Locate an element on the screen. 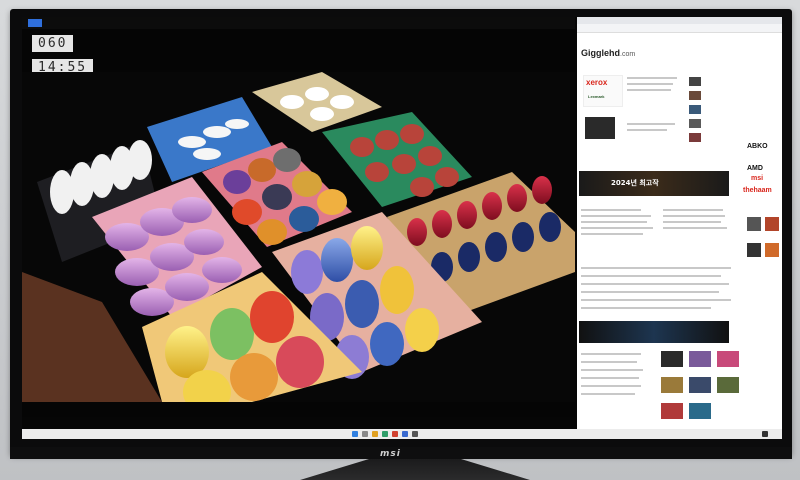 The image size is (800, 480). player-badge-icon is located at coordinates (35, 23).